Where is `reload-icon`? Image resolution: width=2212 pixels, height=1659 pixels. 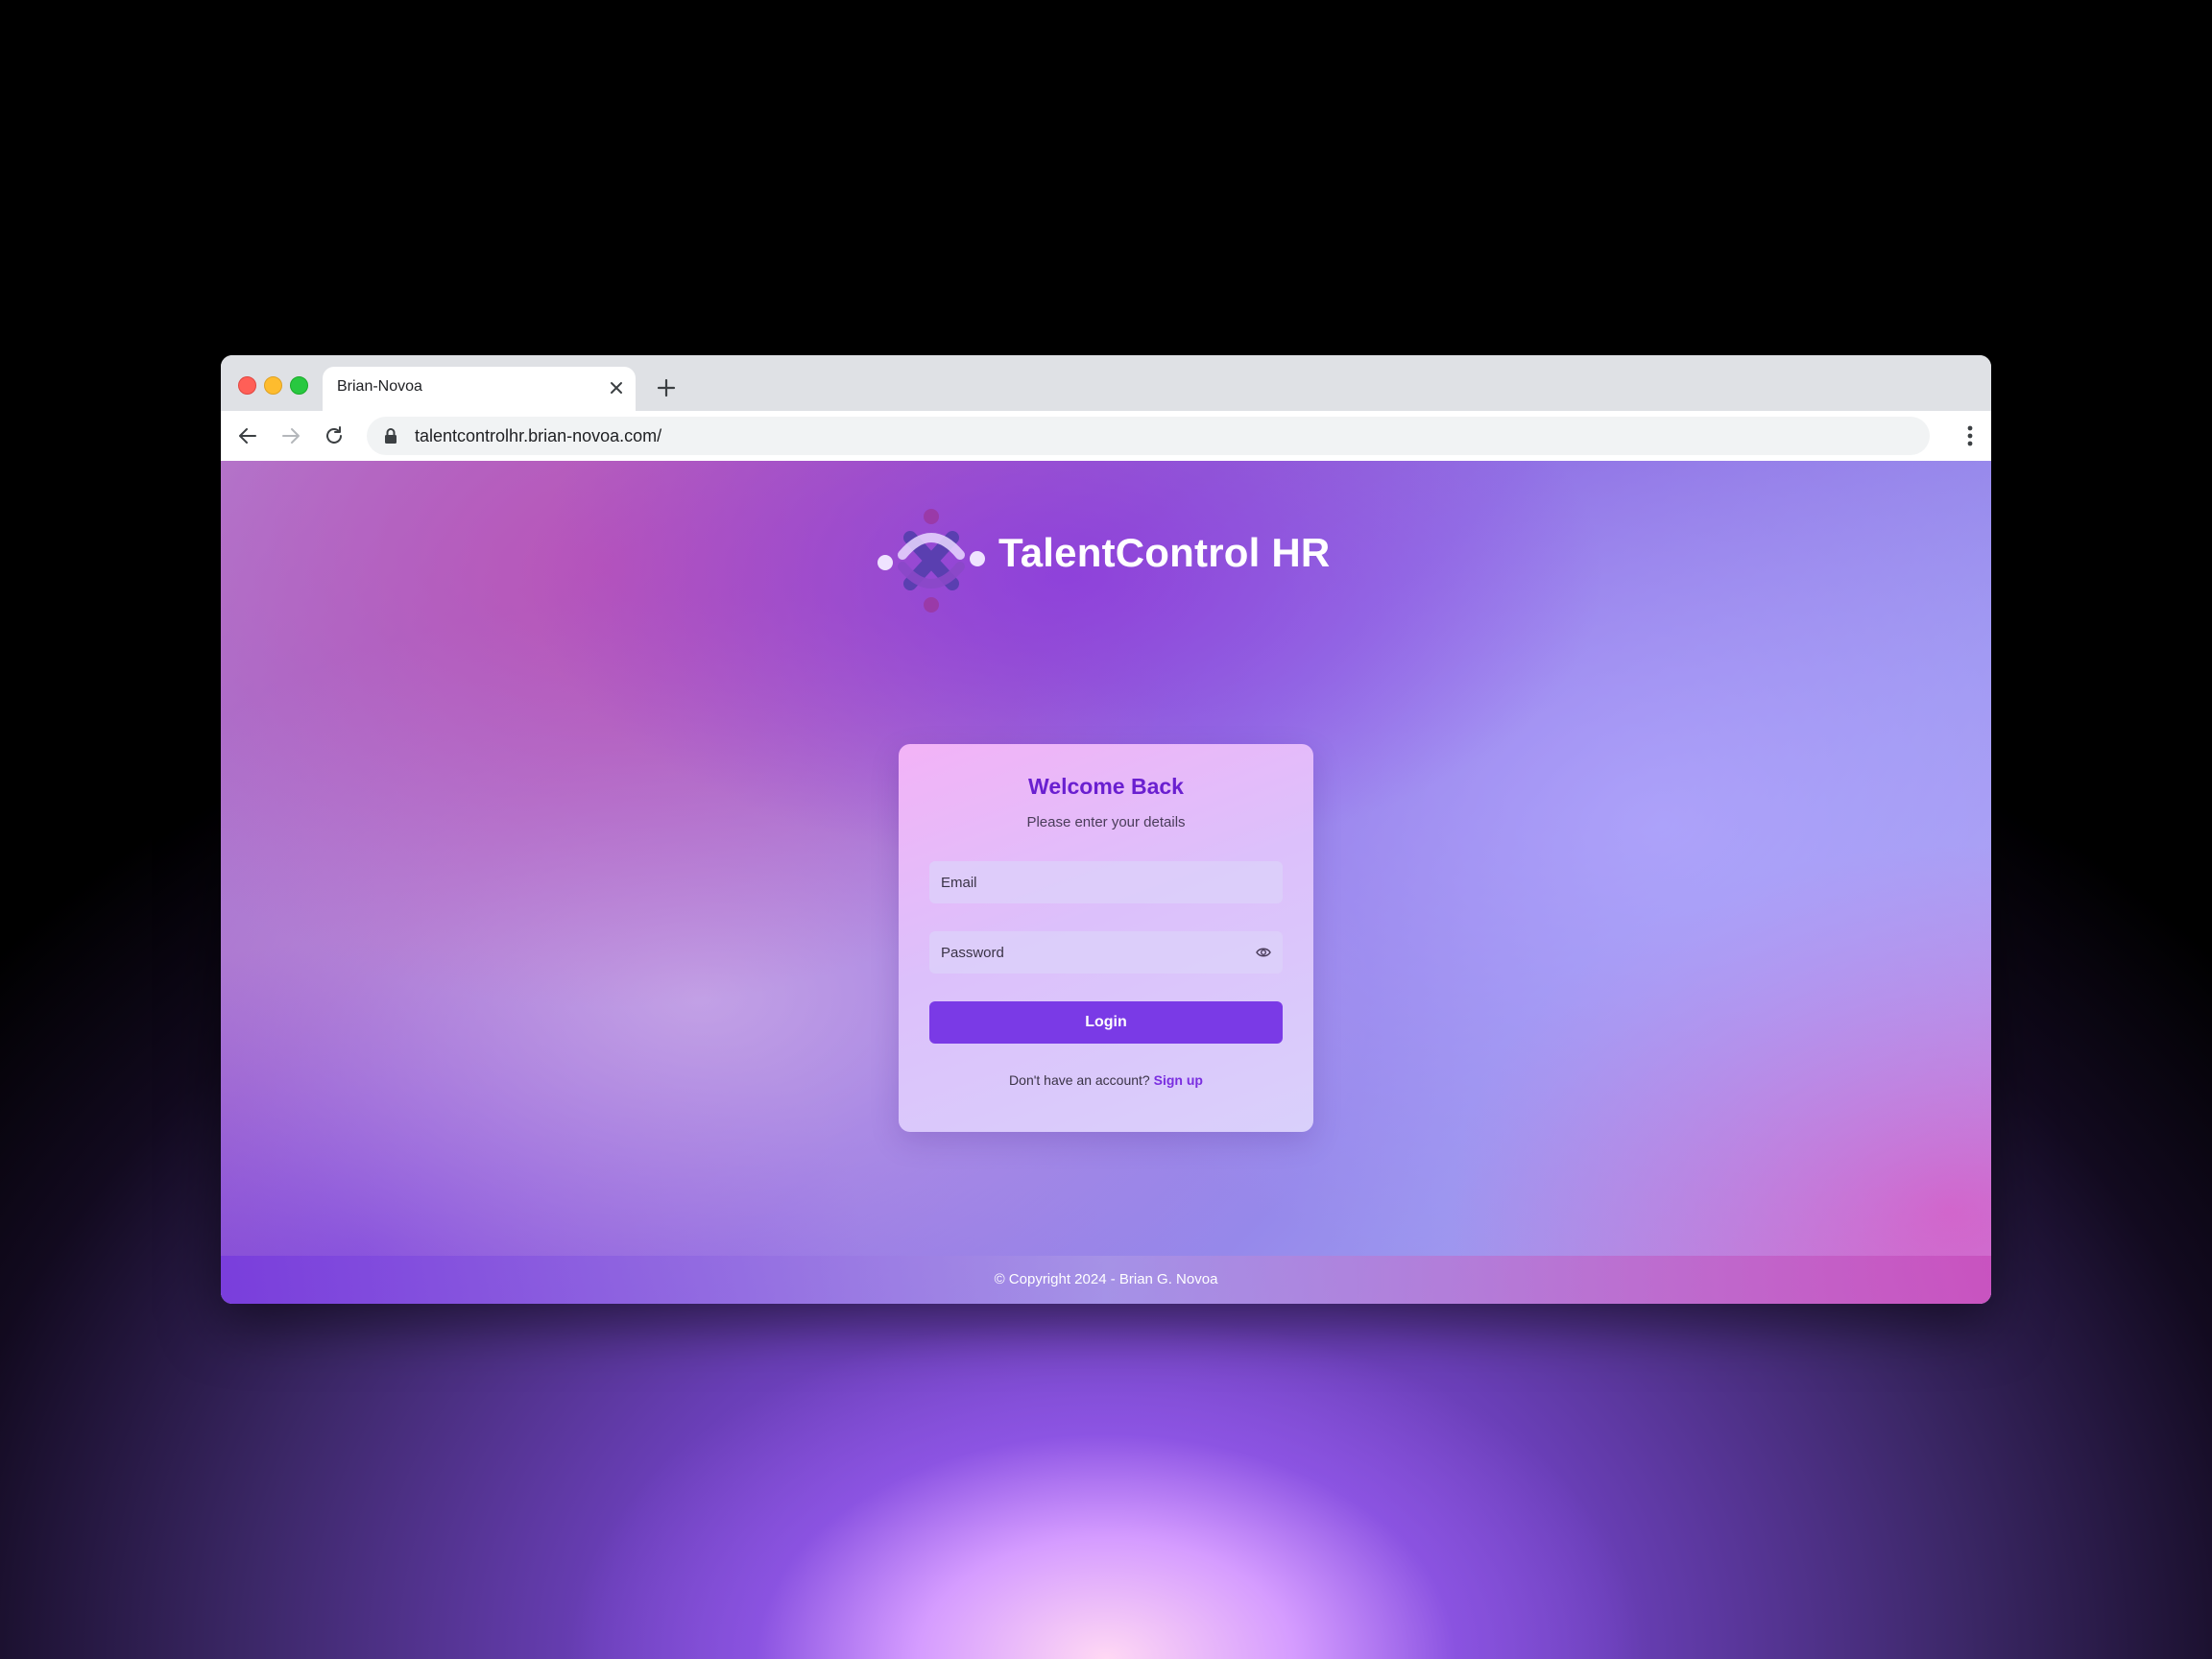
reload-icon is located at coordinates (335, 435).